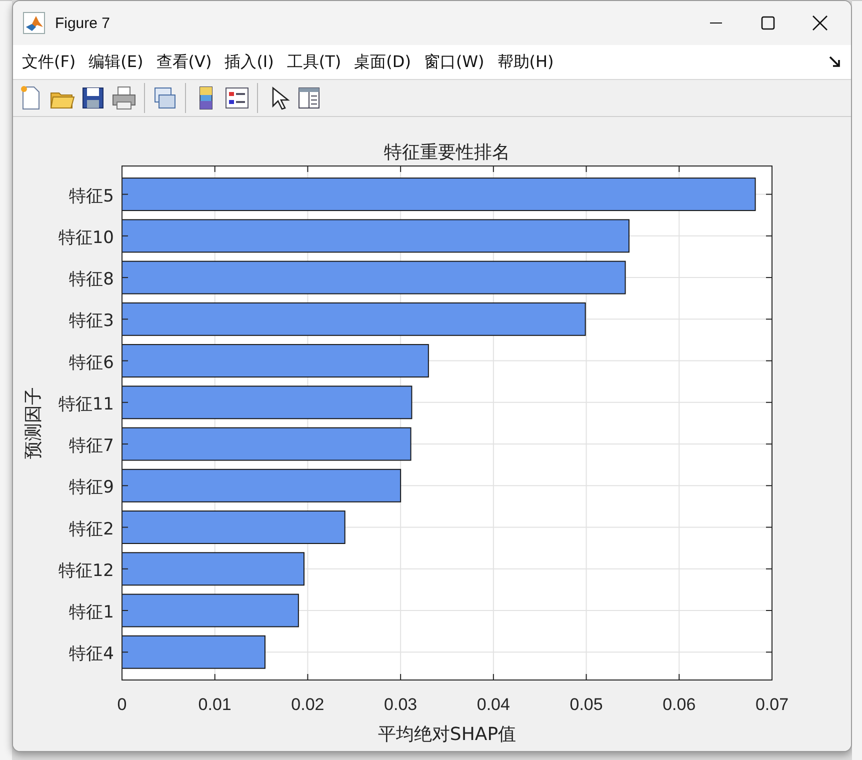 The height and width of the screenshot is (760, 862). I want to click on menu-item: 文件(F), so click(48, 62).